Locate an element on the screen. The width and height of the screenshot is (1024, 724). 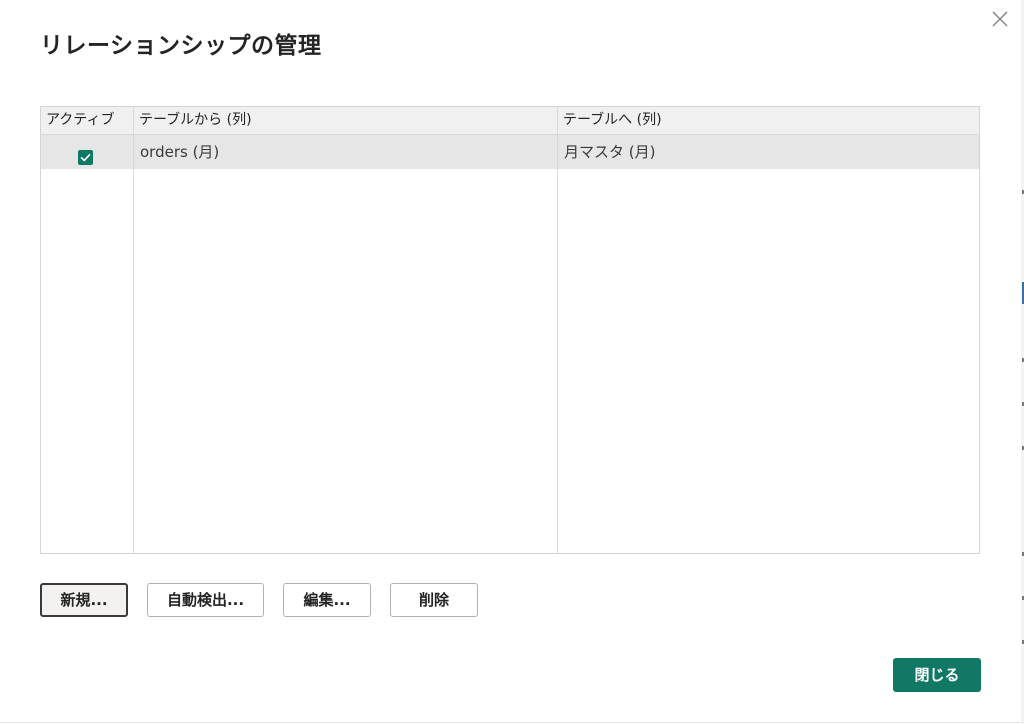
table-header: アクティブ テーブルから (列) テーブルへ (列) is located at coordinates (510, 121).